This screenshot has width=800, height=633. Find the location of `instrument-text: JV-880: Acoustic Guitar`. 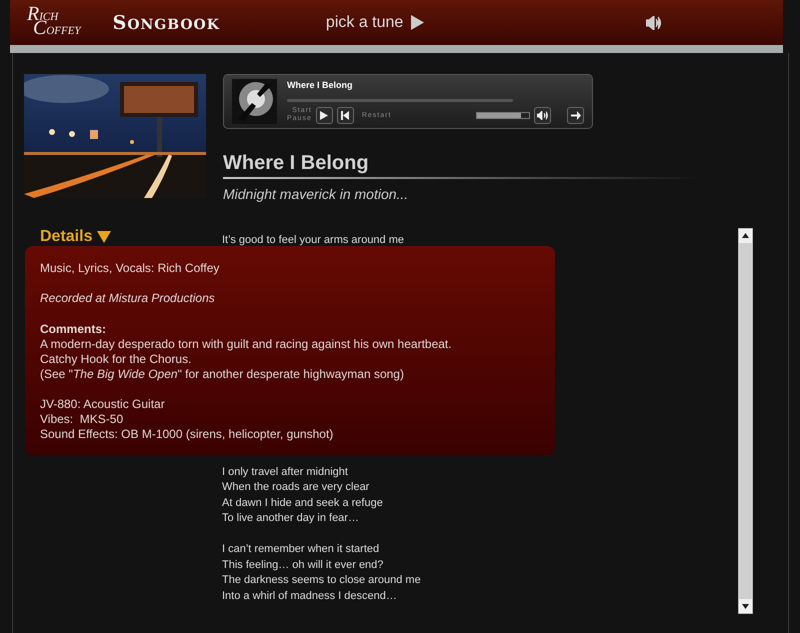

instrument-text: JV-880: Acoustic Guitar is located at coordinates (102, 404).